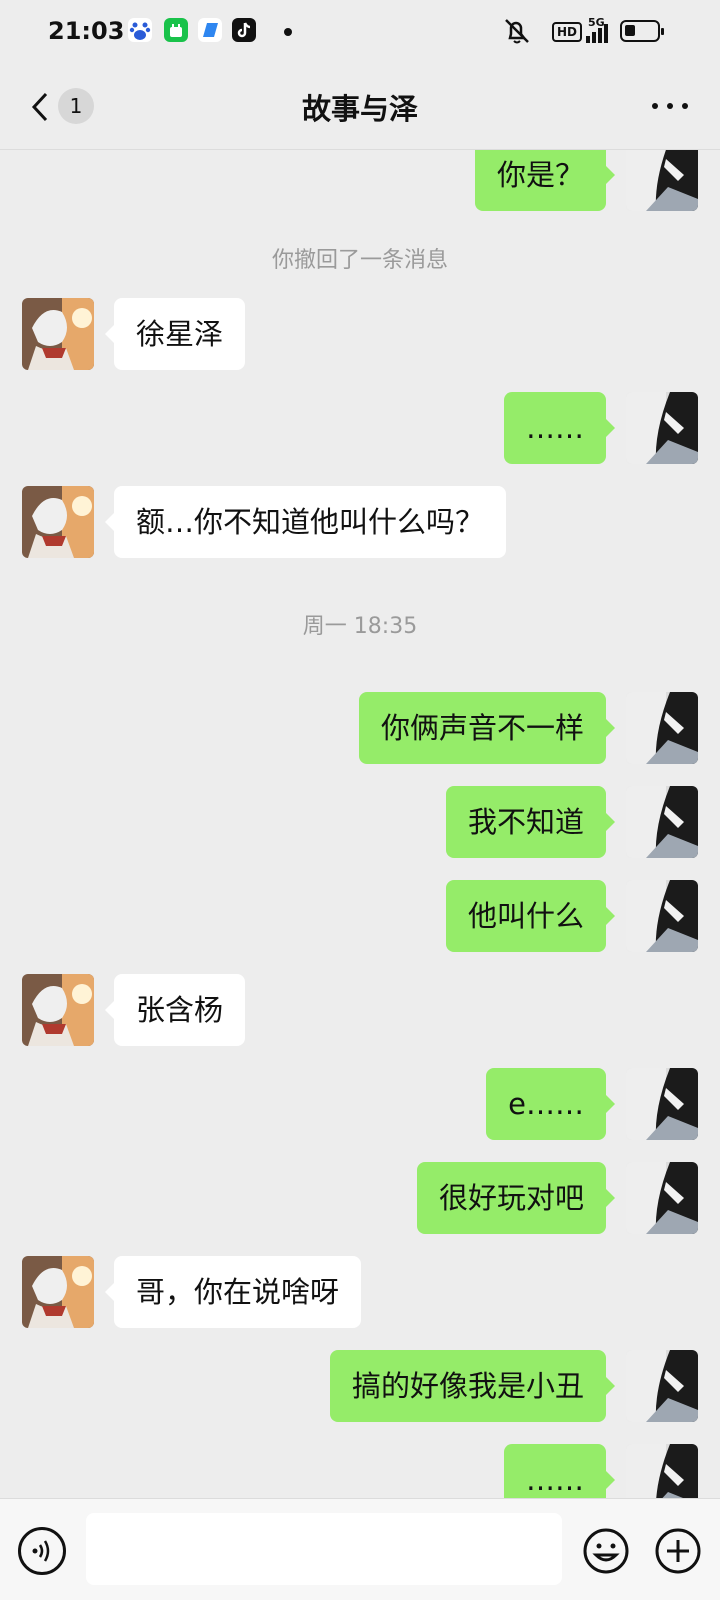 This screenshot has height=1600, width=720. I want to click on baidu-icon, so click(140, 30).